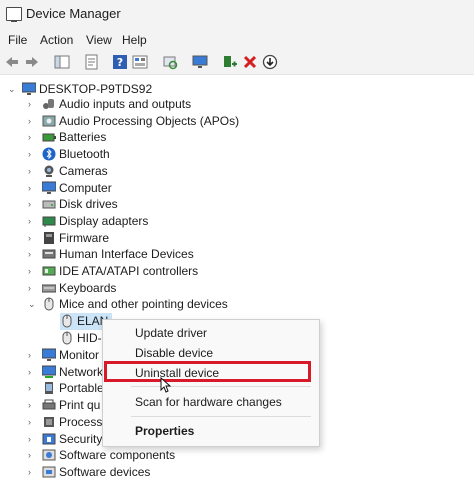 The image size is (474, 481). What do you see at coordinates (166, 385) in the screenshot?
I see `mouse-cursor-icon` at bounding box center [166, 385].